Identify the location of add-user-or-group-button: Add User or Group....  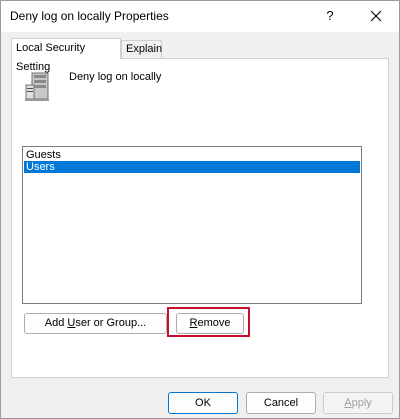
(95, 323).